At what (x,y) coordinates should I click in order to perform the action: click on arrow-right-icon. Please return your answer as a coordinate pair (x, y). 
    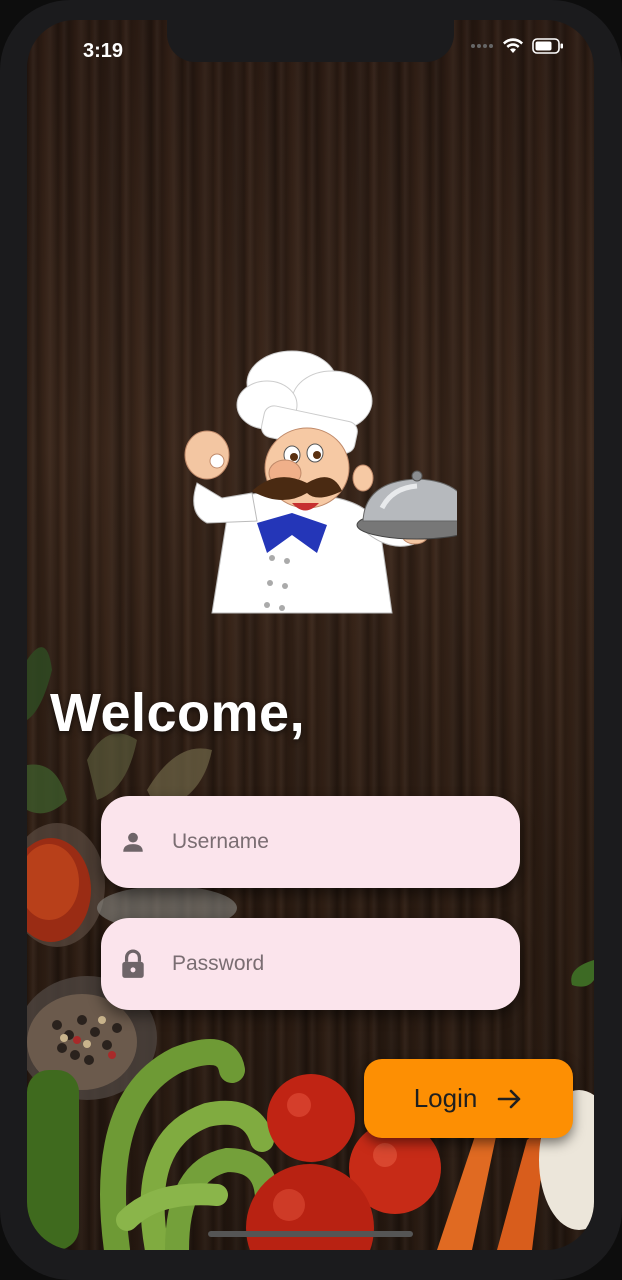
    Looking at the image, I should click on (509, 1098).